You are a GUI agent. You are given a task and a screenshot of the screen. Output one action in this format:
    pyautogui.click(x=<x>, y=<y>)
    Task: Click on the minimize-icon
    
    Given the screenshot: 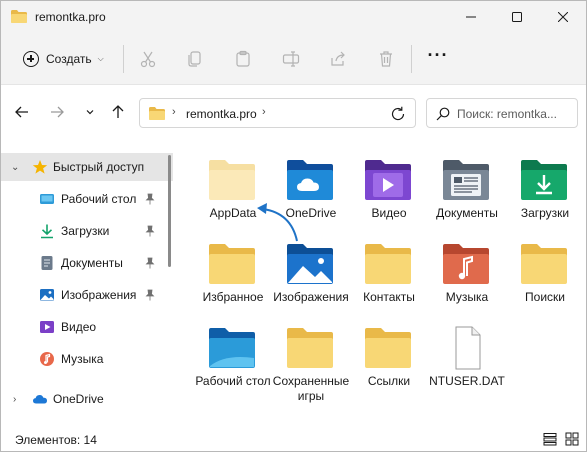 What is the action you would take?
    pyautogui.click(x=471, y=17)
    